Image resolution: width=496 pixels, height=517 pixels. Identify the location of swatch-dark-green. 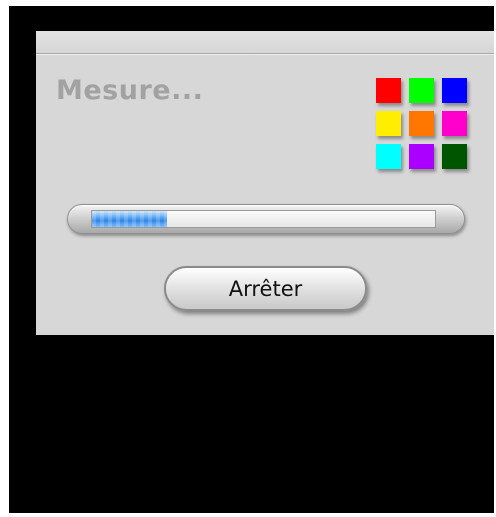
(454, 156).